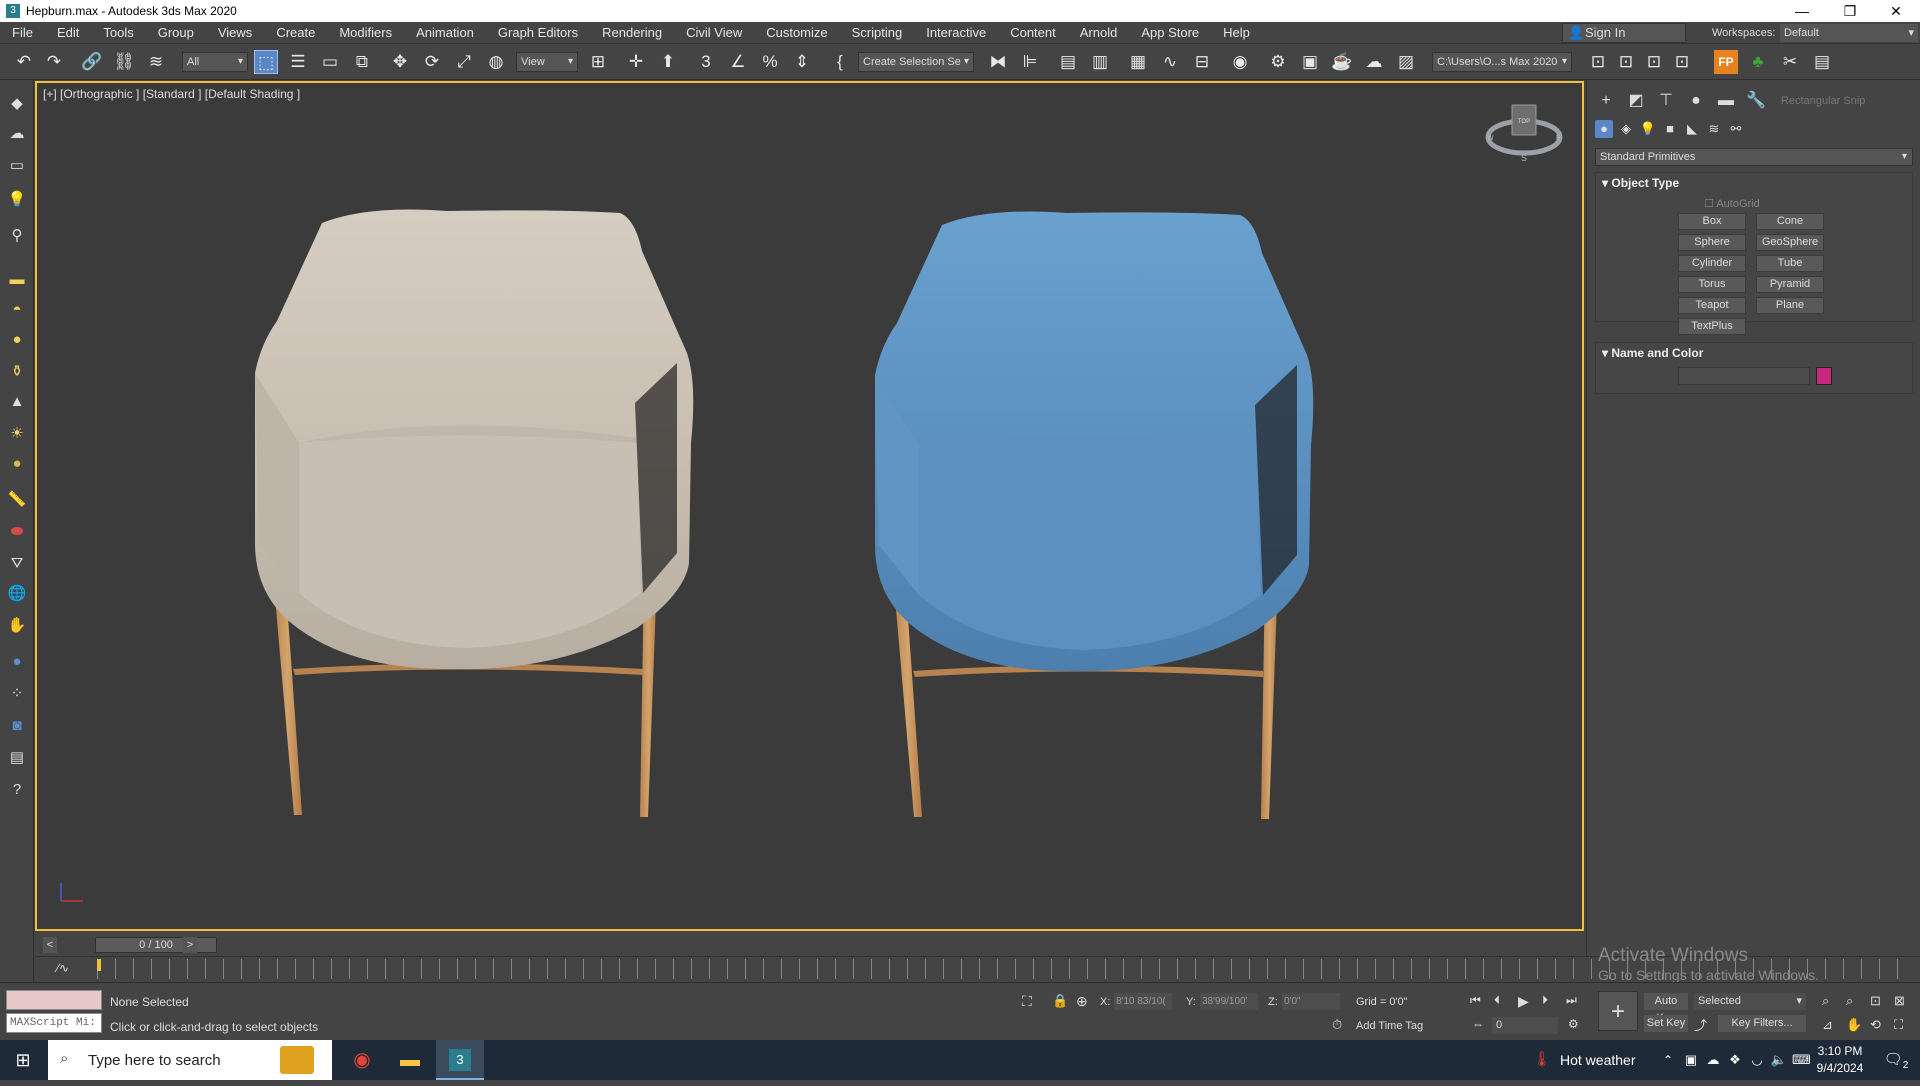  What do you see at coordinates (190, 1060) in the screenshot?
I see `taskbar-search-box: ⌕ Type here to search` at bounding box center [190, 1060].